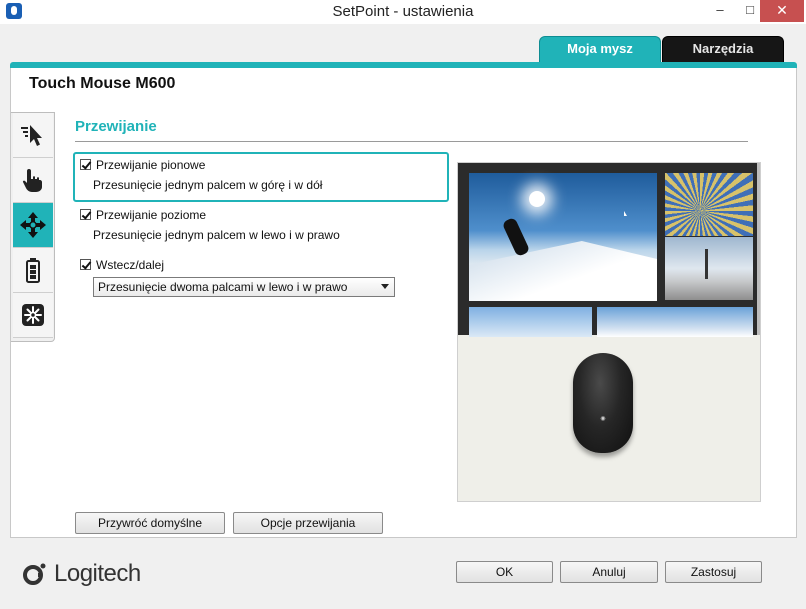 Image resolution: width=806 pixels, height=609 pixels. I want to click on cancel-button: Anuluj, so click(609, 572).